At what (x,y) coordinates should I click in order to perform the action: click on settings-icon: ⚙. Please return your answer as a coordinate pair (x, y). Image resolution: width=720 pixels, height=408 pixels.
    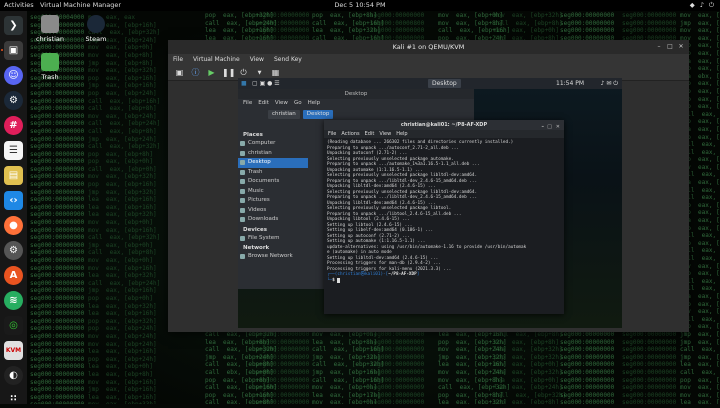
    Looking at the image, I should click on (13, 250).